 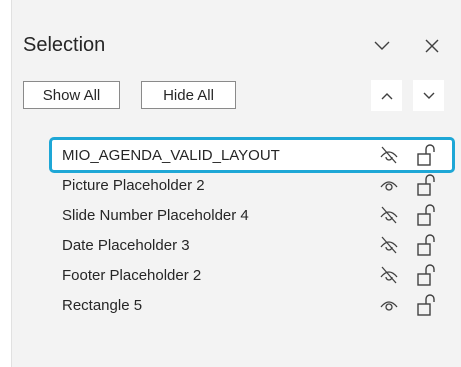 What do you see at coordinates (252, 245) in the screenshot?
I see `list-item: Date Placeholder 3` at bounding box center [252, 245].